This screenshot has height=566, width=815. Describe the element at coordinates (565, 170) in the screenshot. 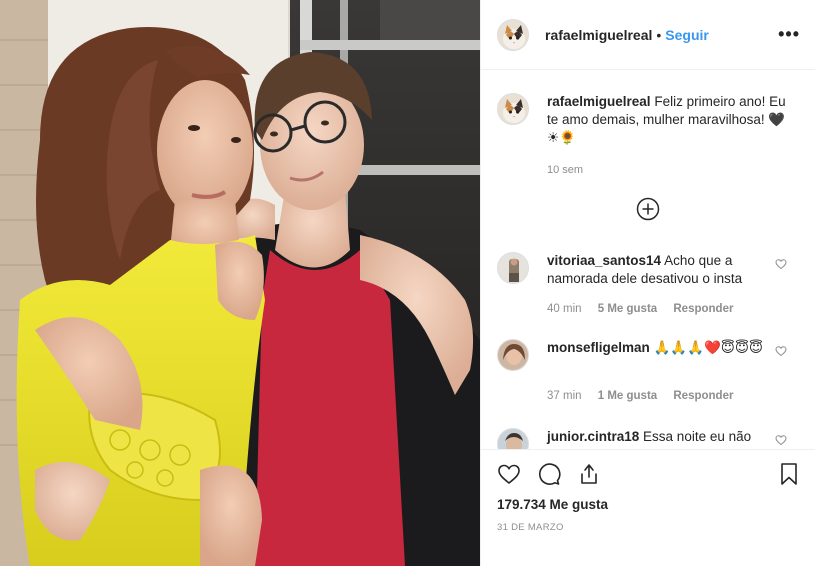

I see `caption-time: 10 sem` at that location.